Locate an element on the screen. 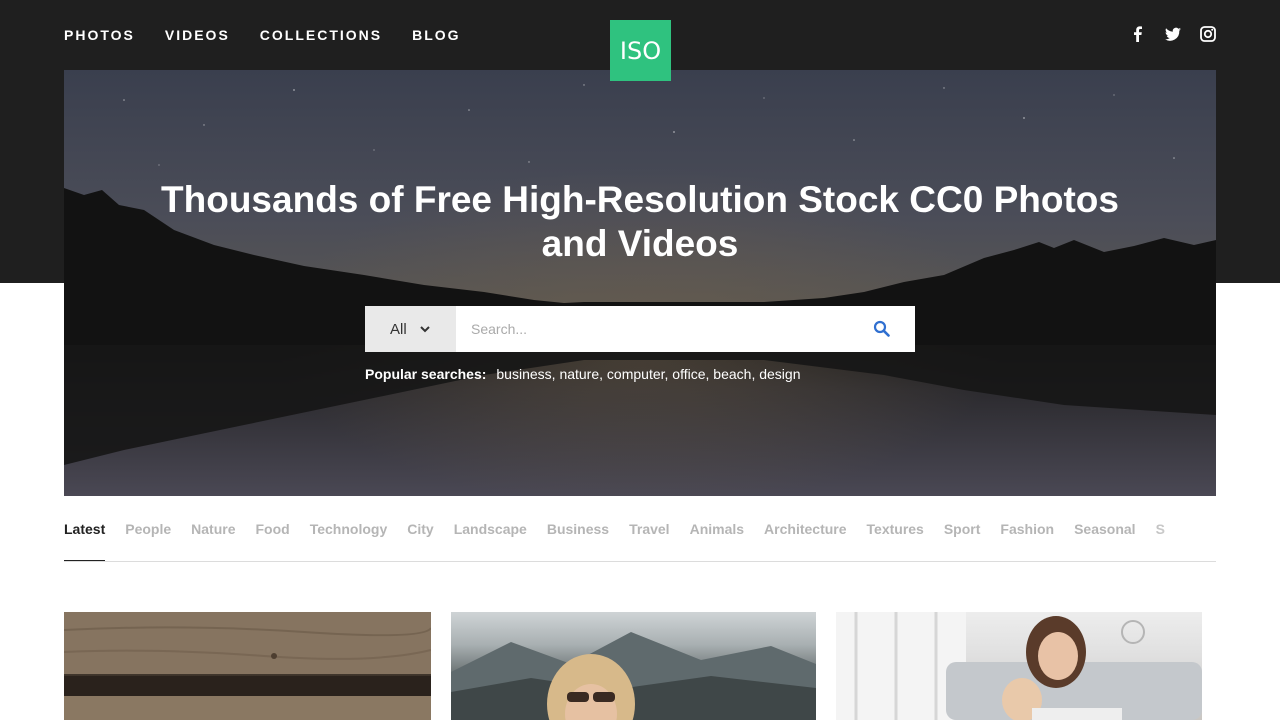 The width and height of the screenshot is (1280, 720). nav-blog: BLOG is located at coordinates (436, 35).